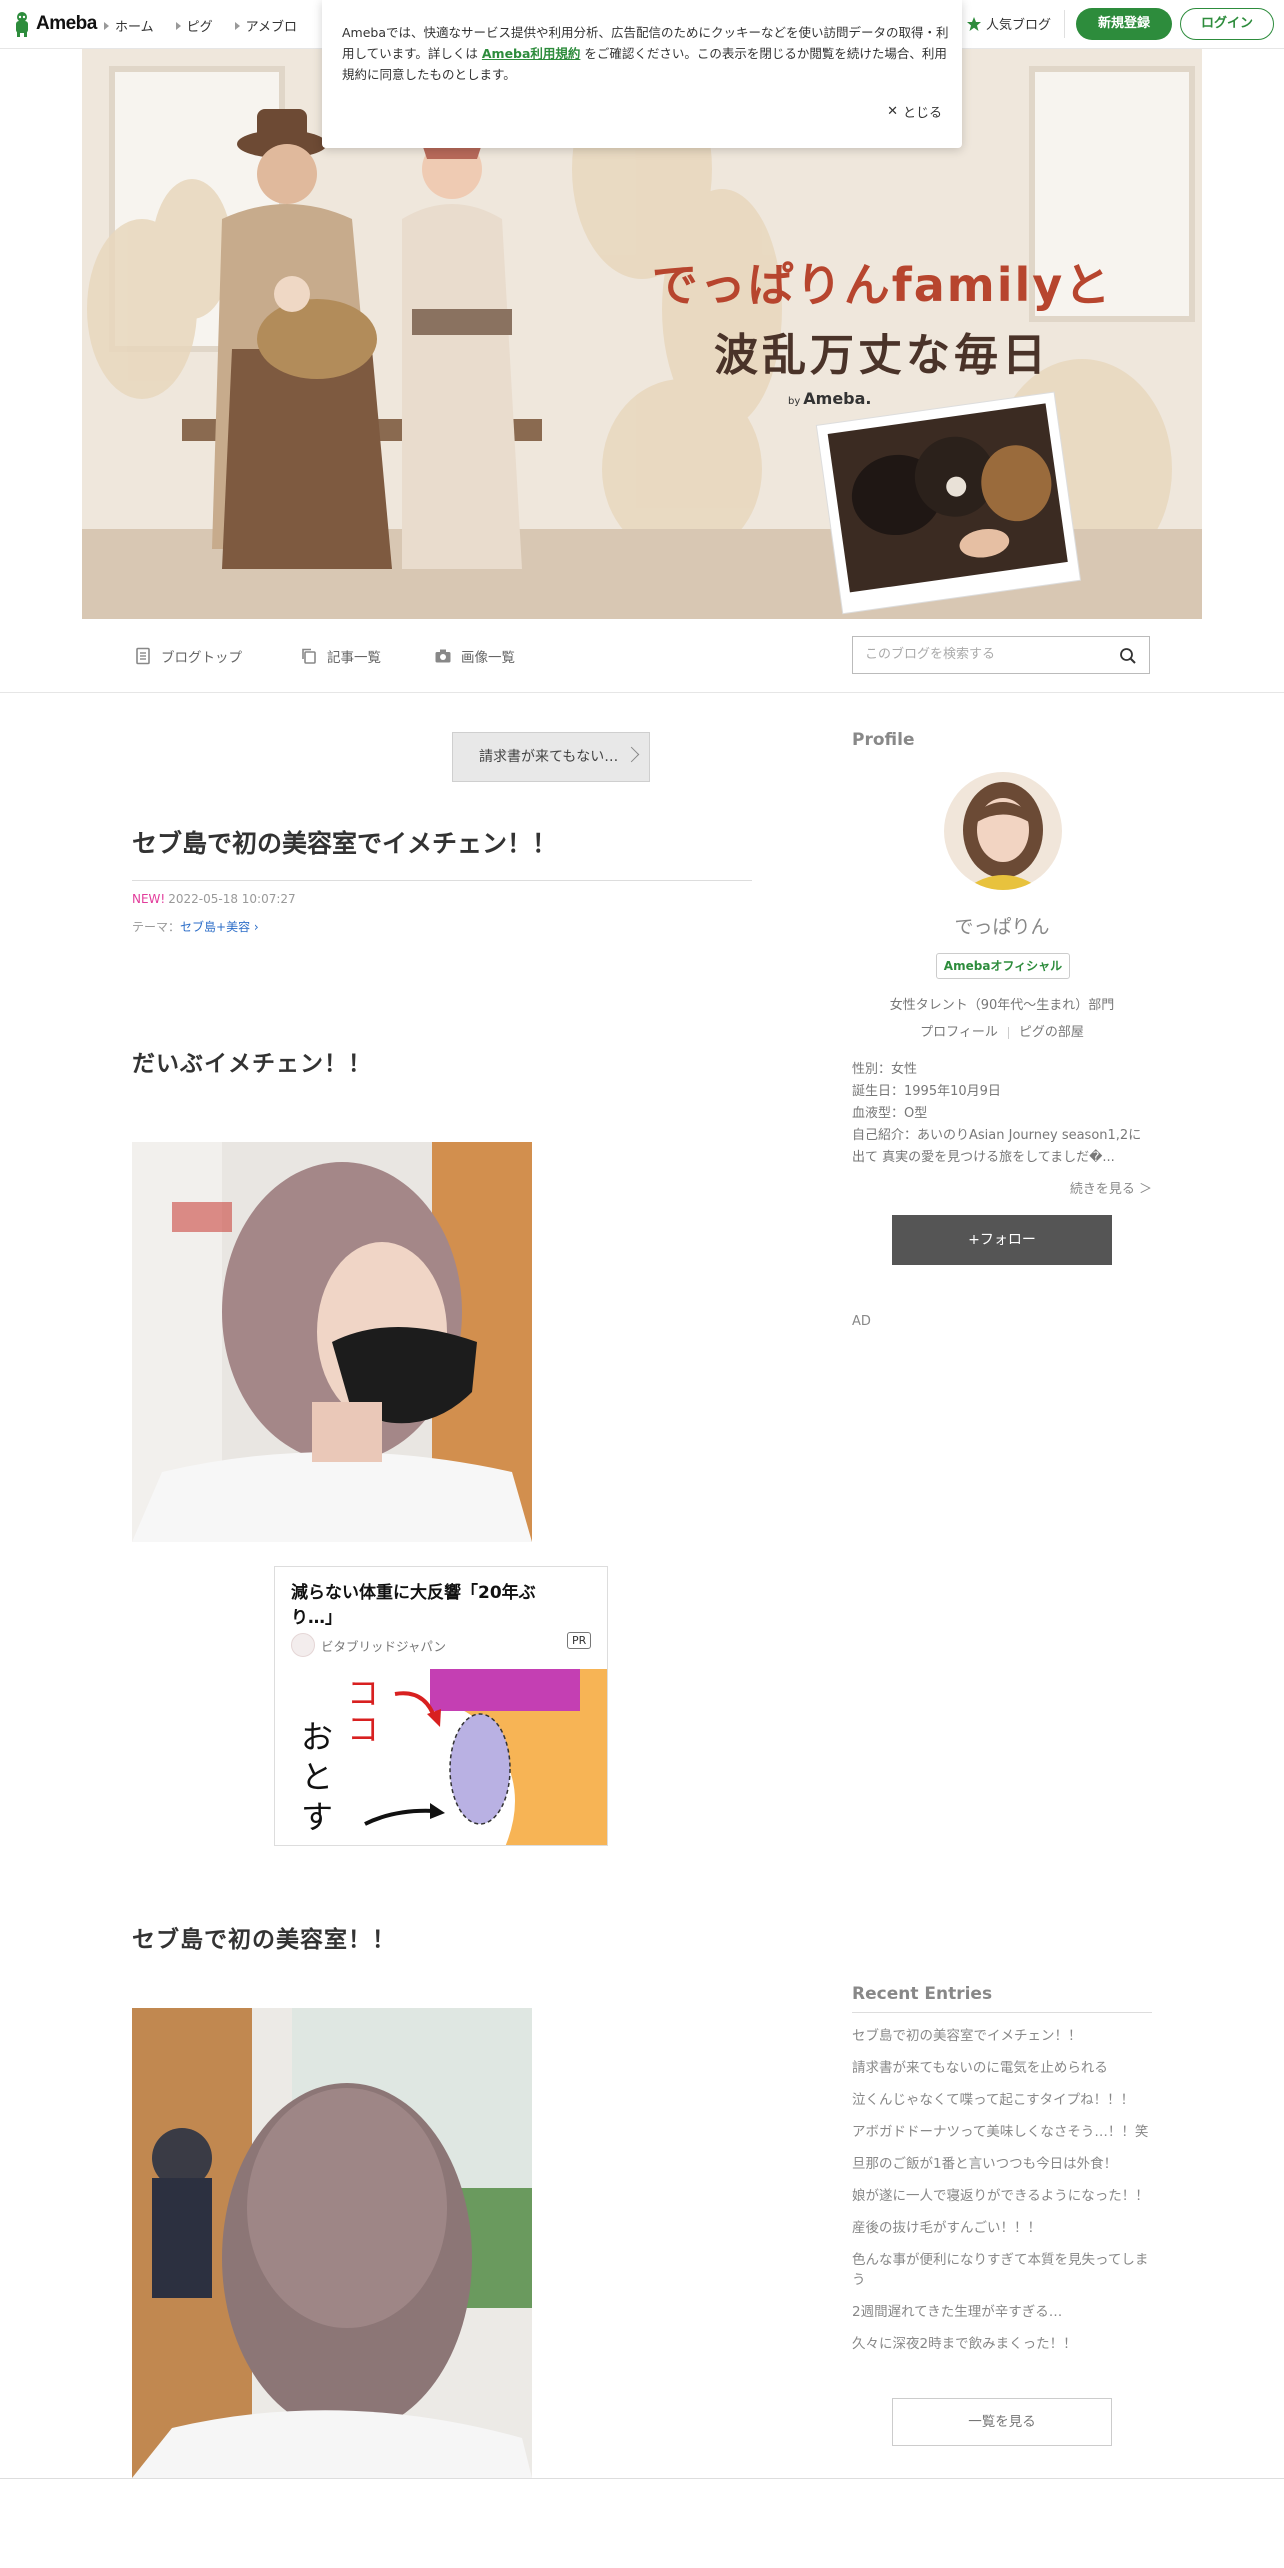 This screenshot has width=1284, height=2568. What do you see at coordinates (303, 1645) in the screenshot?
I see `advertiser-logo-icon` at bounding box center [303, 1645].